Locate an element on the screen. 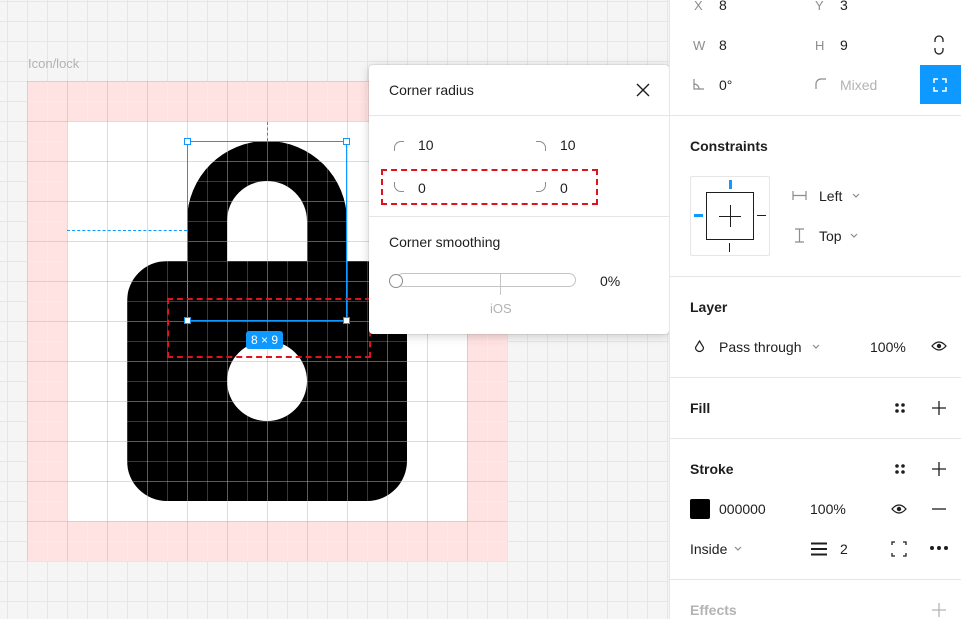 Image resolution: width=961 pixels, height=619 pixels. layer-opacity-input: 100% is located at coordinates (888, 347).